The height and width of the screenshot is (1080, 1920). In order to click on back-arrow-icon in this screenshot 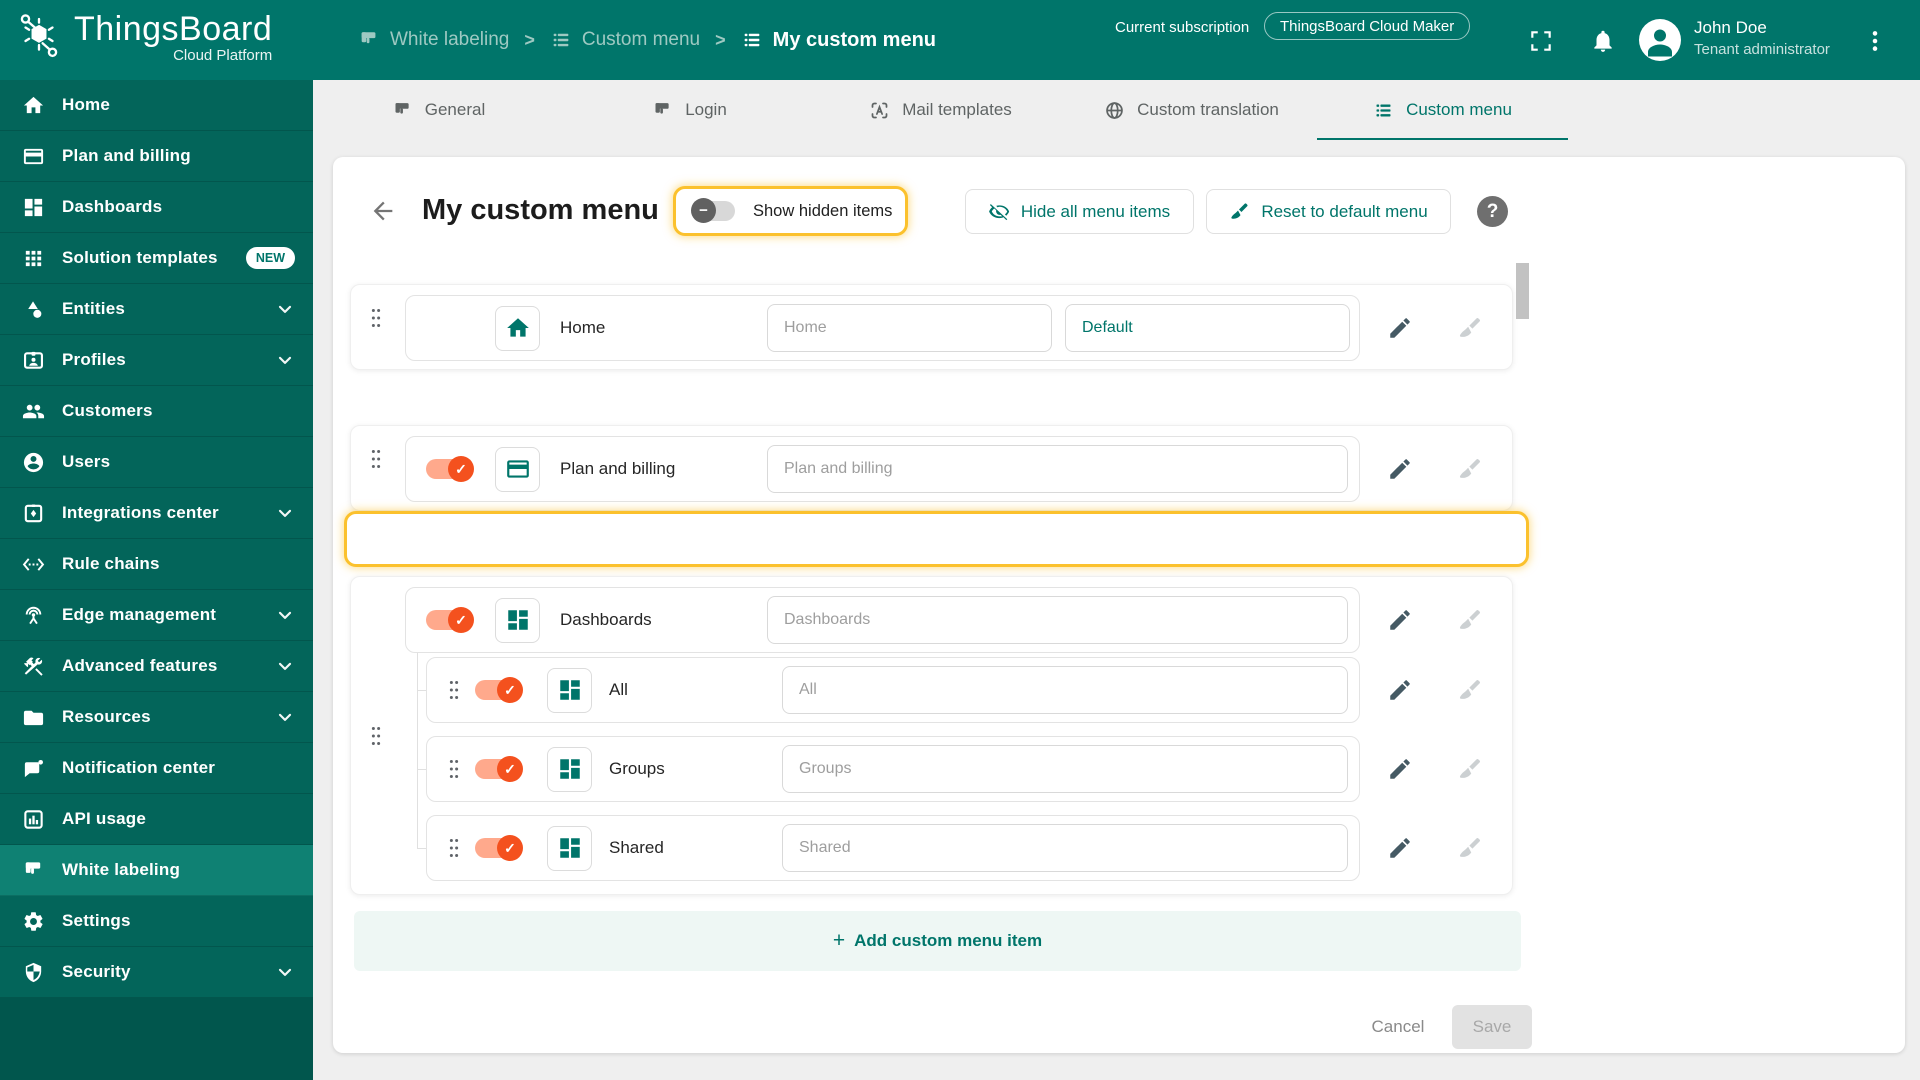, I will do `click(383, 211)`.